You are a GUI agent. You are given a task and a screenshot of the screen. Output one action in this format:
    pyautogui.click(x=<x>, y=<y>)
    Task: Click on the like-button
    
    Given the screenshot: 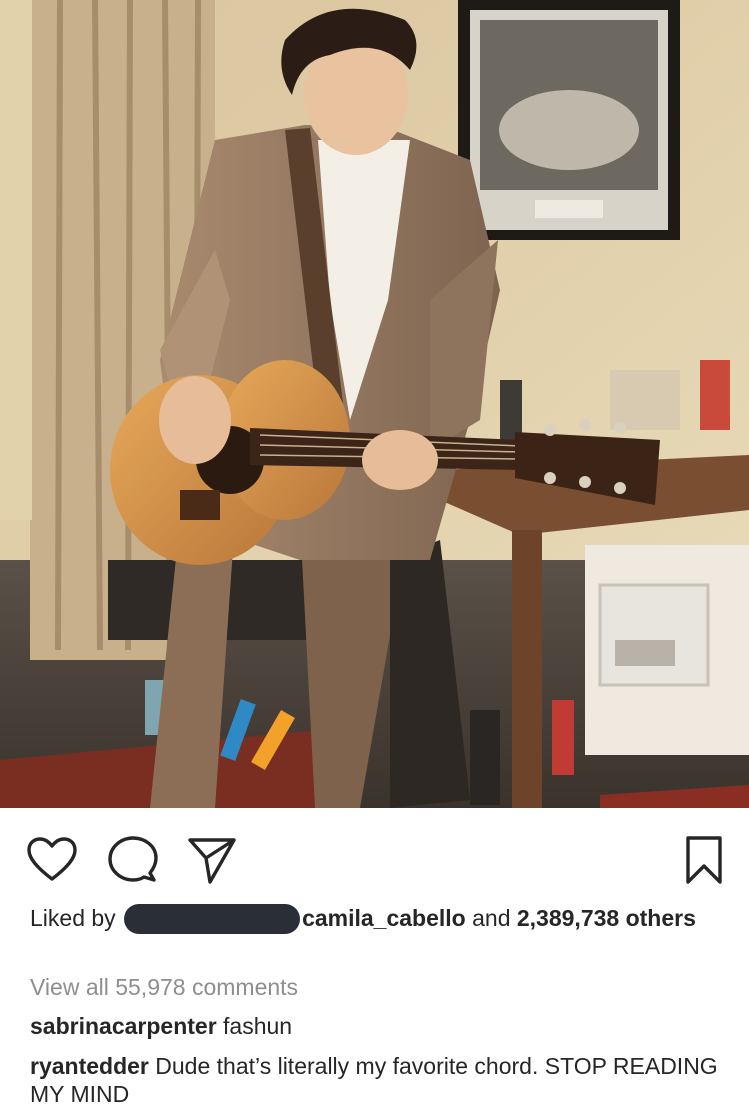 What is the action you would take?
    pyautogui.click(x=52, y=860)
    